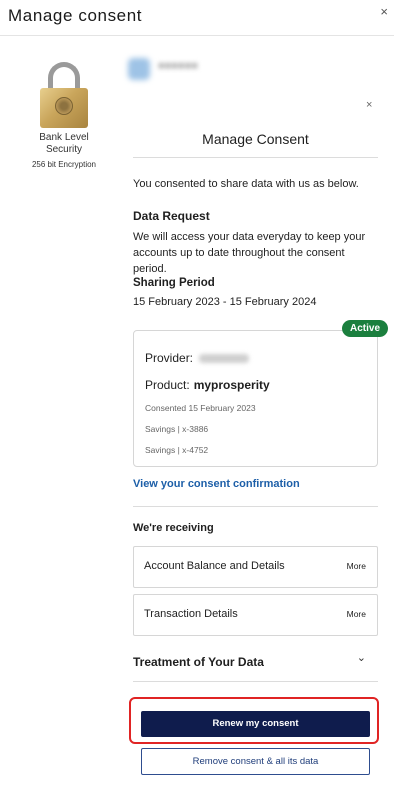 The height and width of the screenshot is (787, 394). Describe the element at coordinates (255, 615) in the screenshot. I see `receiving-item-transaction-details: Transaction Details More` at that location.